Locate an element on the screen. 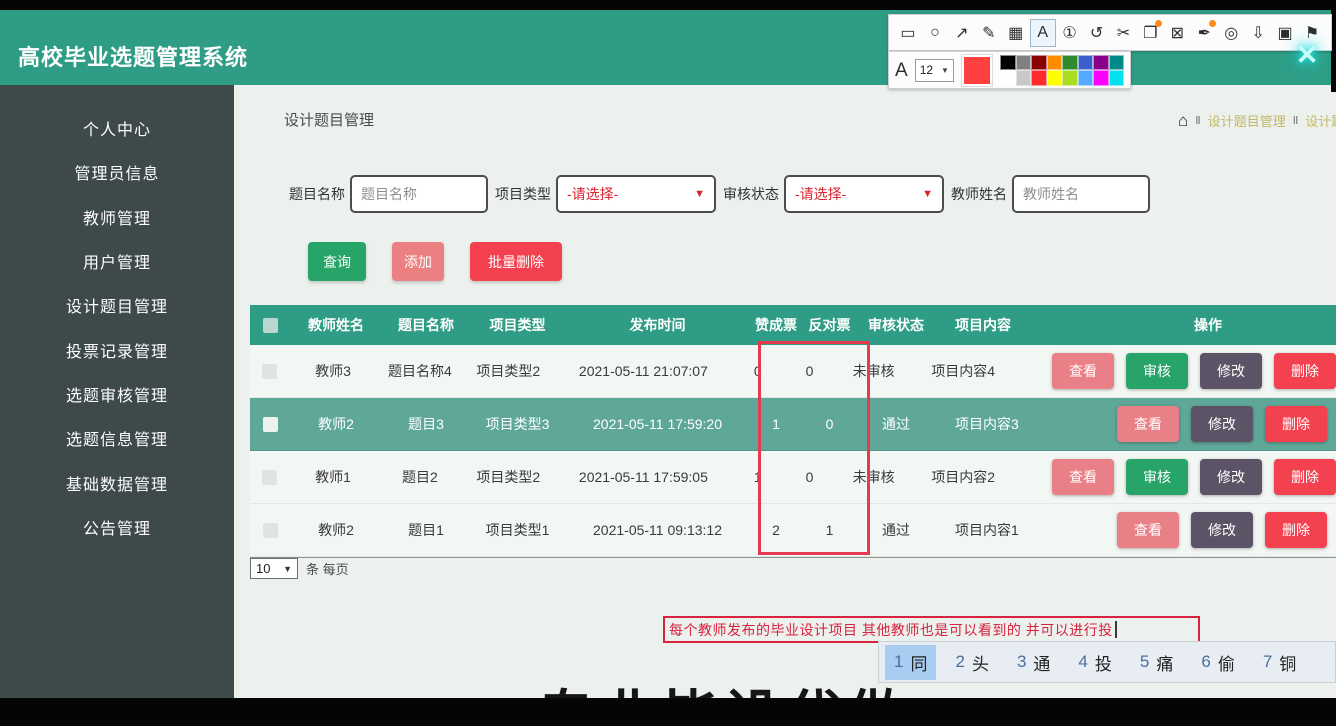 This screenshot has height=726, width=1336. cut-tool: ✂ is located at coordinates (1124, 33).